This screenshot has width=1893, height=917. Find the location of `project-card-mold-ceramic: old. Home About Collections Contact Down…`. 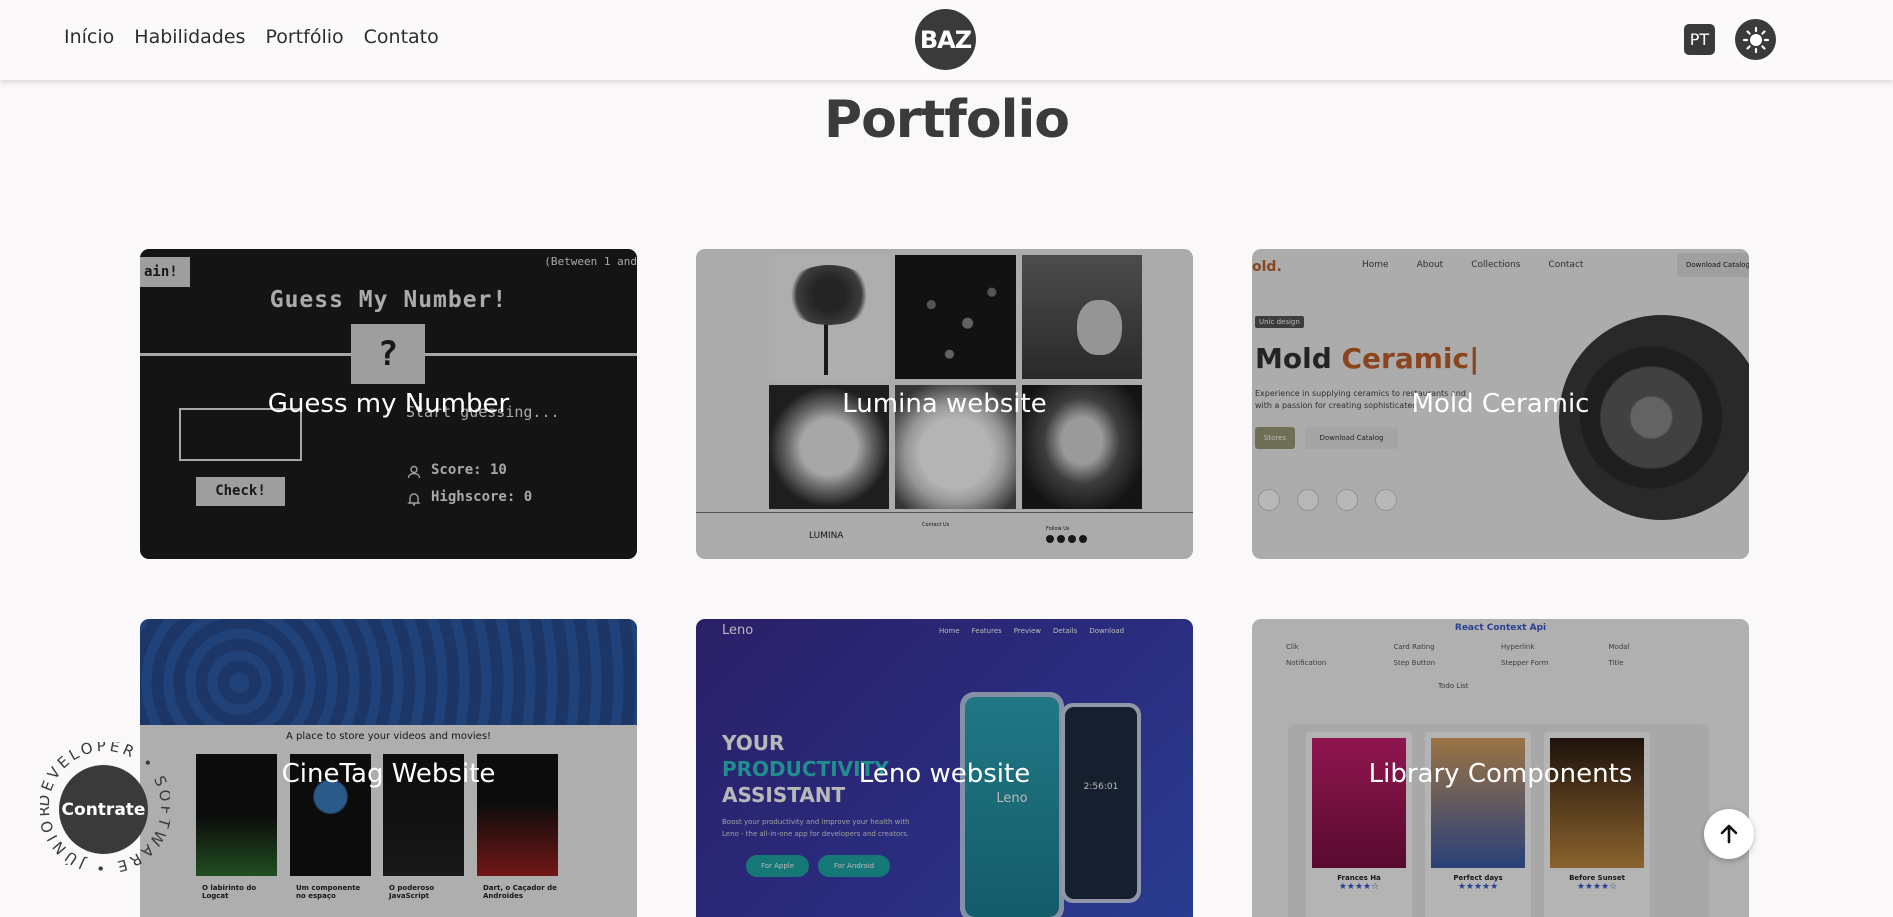

project-card-mold-ceramic: old. Home About Collections Contact Down… is located at coordinates (1500, 404).